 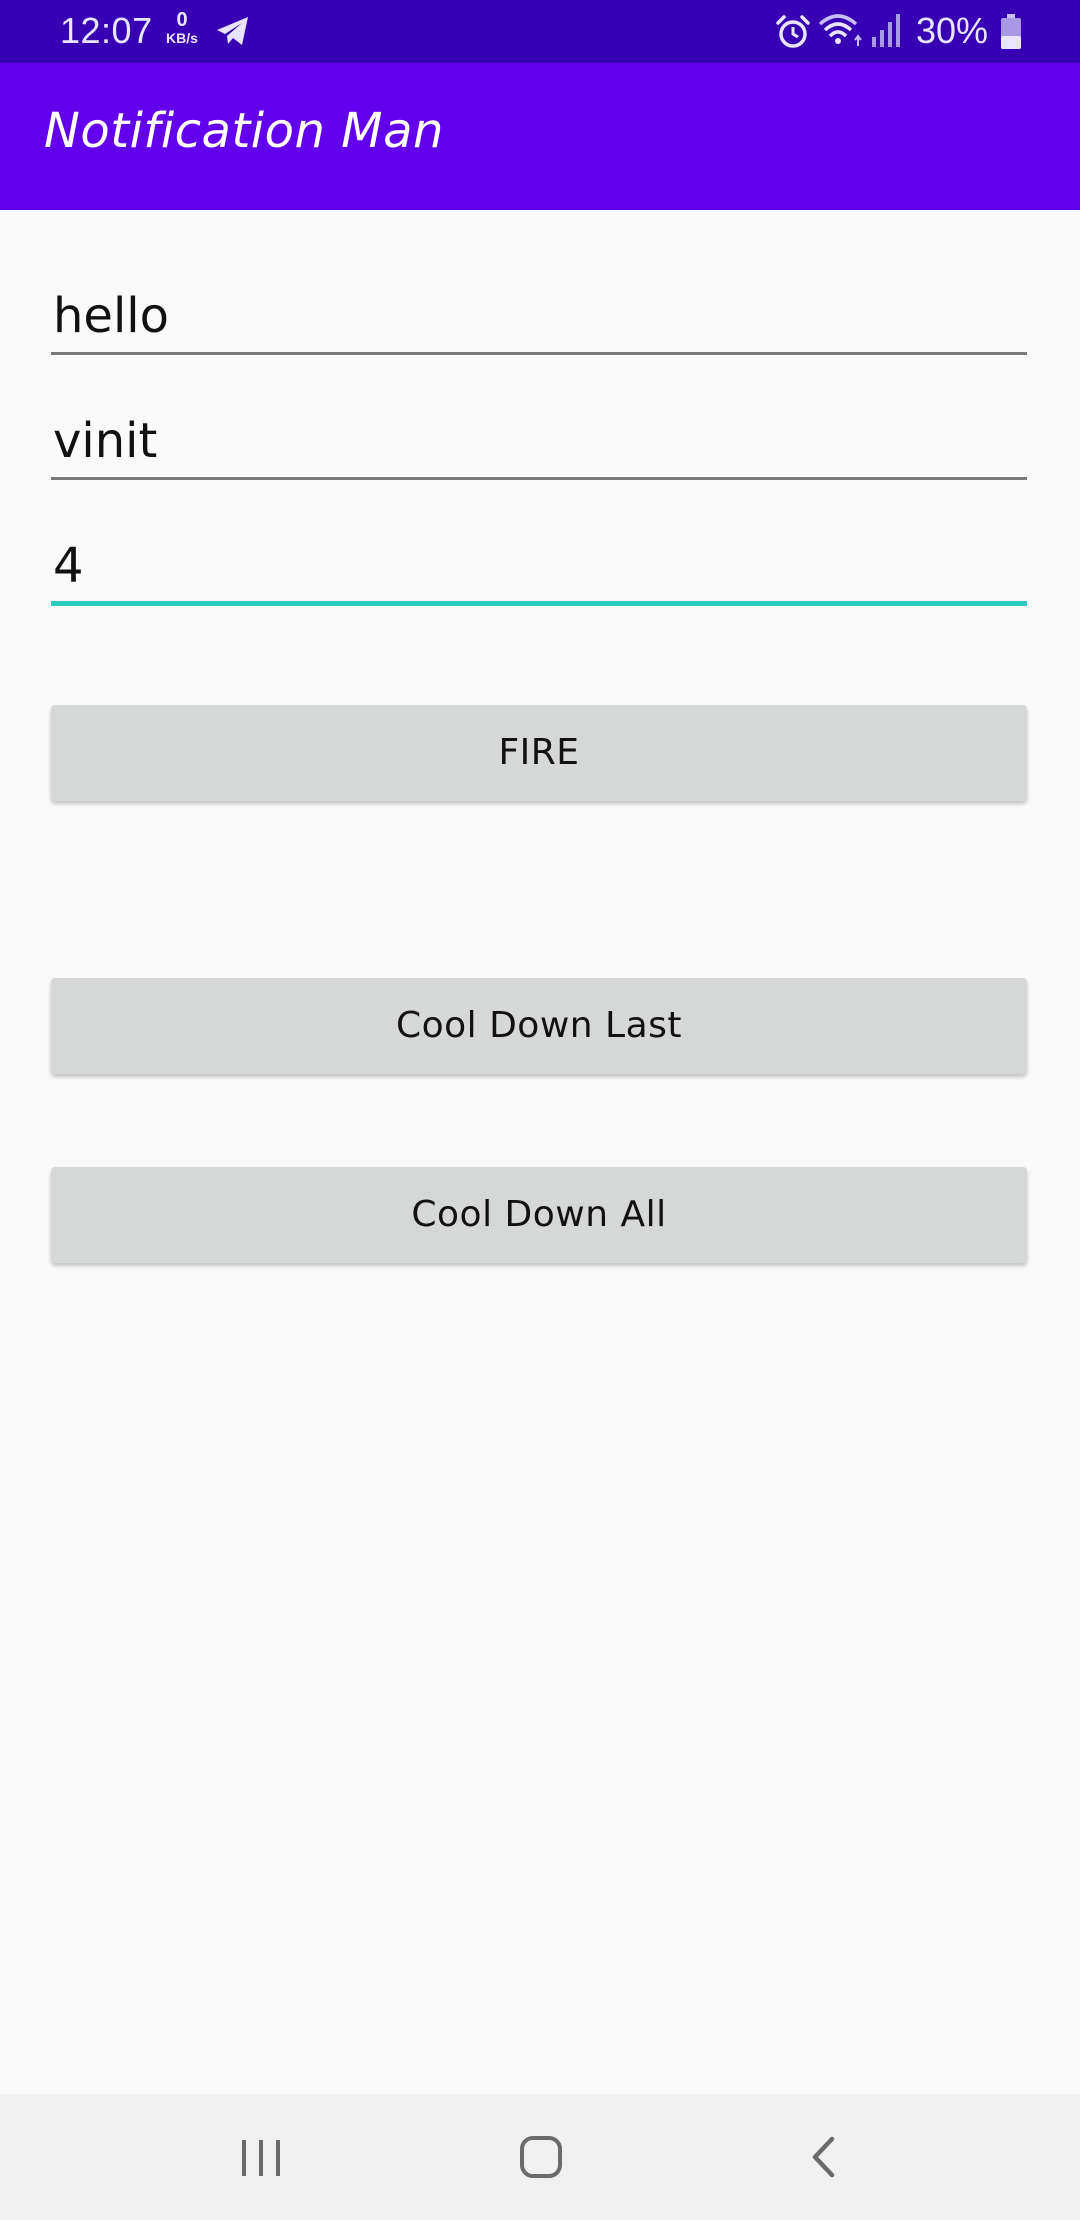 What do you see at coordinates (106, 30) in the screenshot?
I see `status-time: 12:07` at bounding box center [106, 30].